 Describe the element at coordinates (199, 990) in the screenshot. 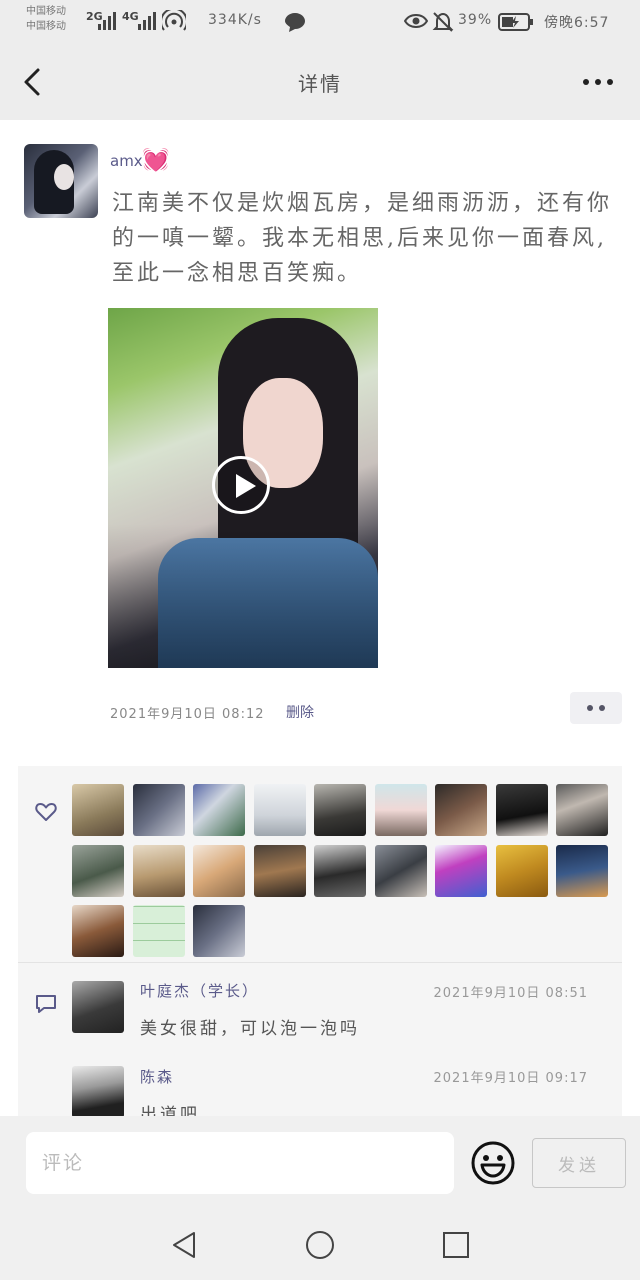

I see `comment-author: 叶庭杰（学长）` at that location.